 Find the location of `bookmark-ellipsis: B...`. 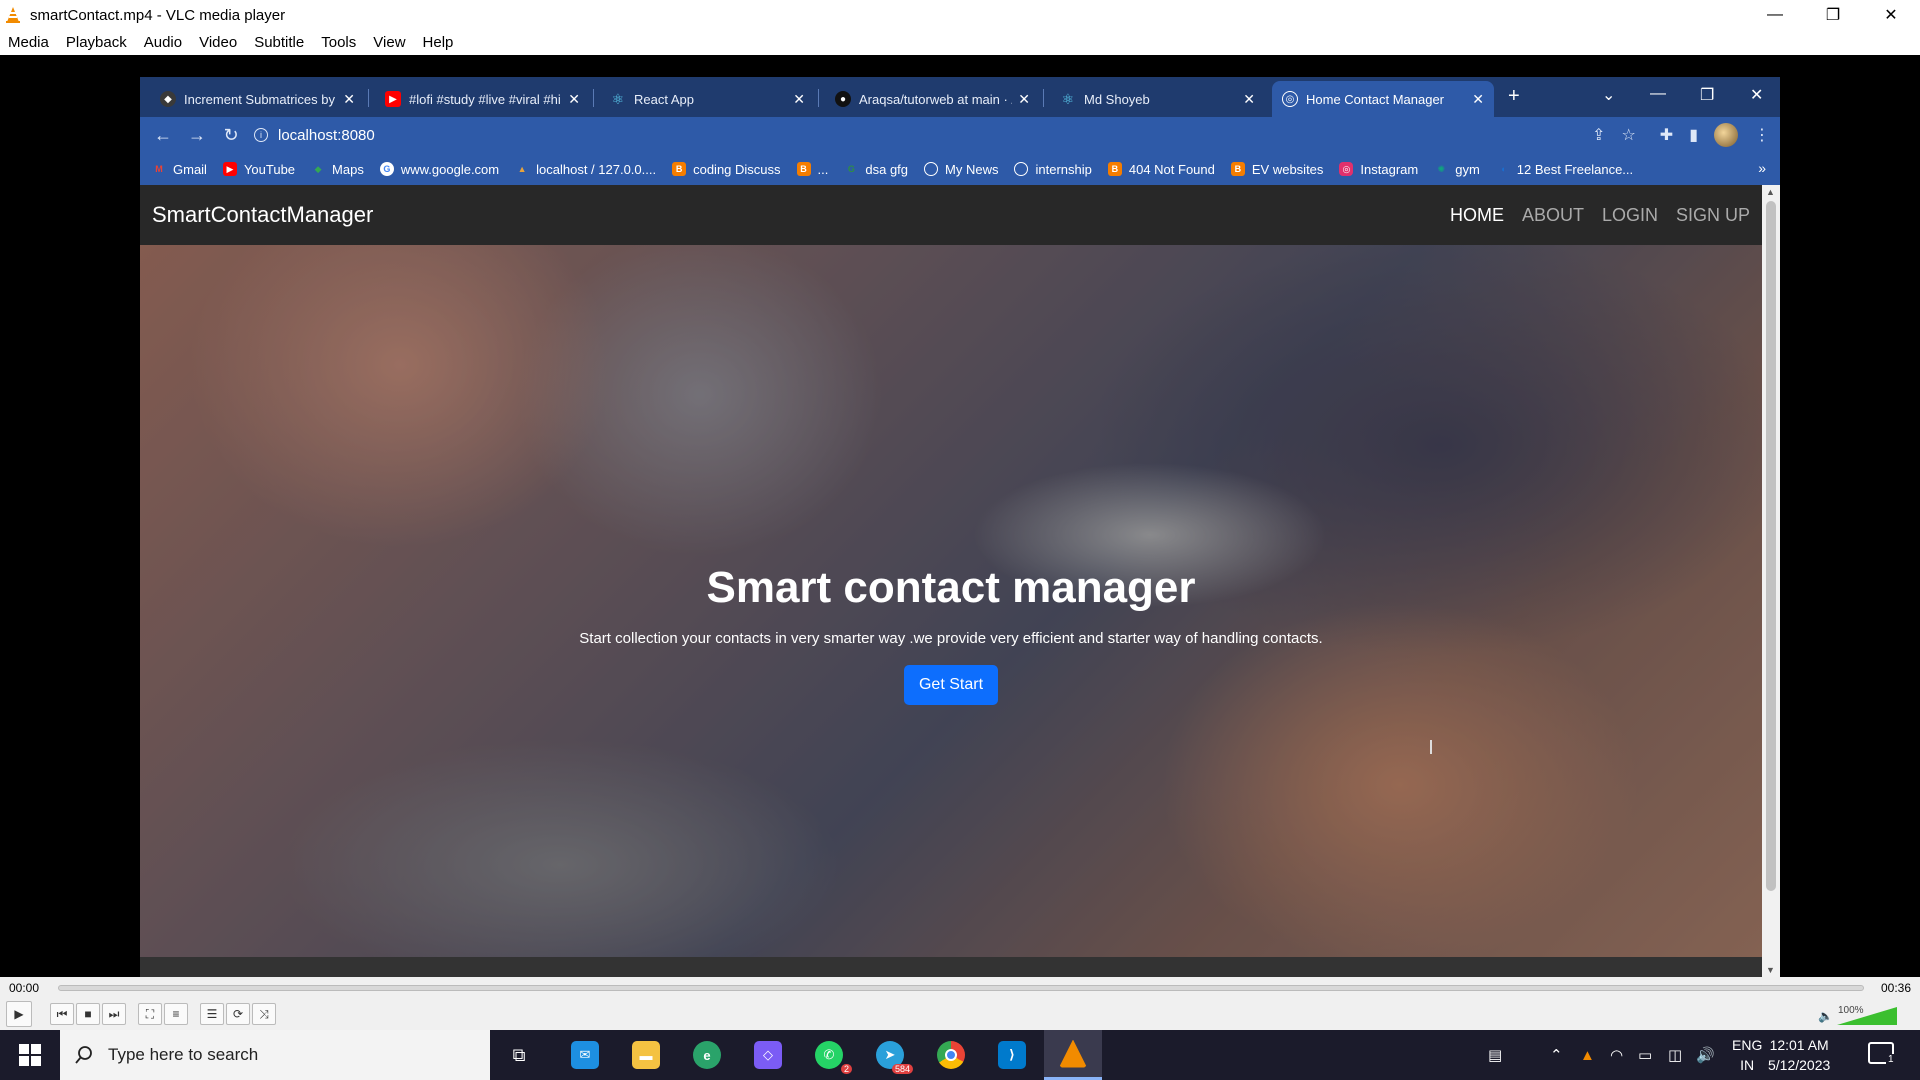

bookmark-ellipsis: B... is located at coordinates (812, 169).